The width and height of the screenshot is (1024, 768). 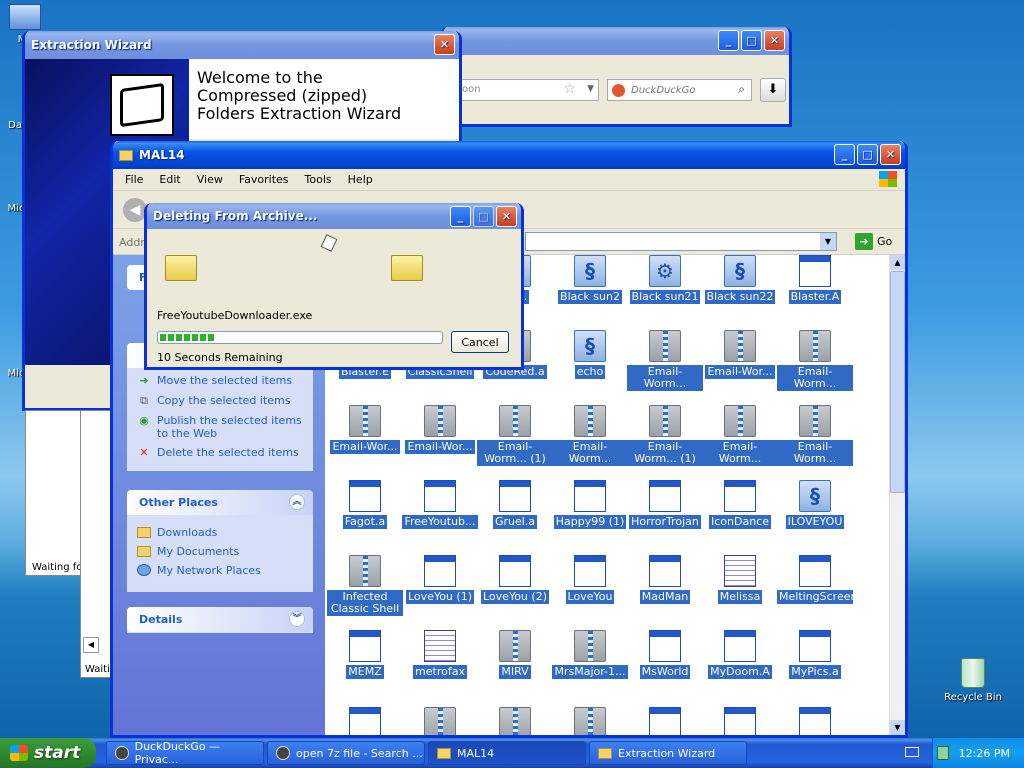 What do you see at coordinates (665, 504) in the screenshot?
I see `file-item: HorrorTrojan` at bounding box center [665, 504].